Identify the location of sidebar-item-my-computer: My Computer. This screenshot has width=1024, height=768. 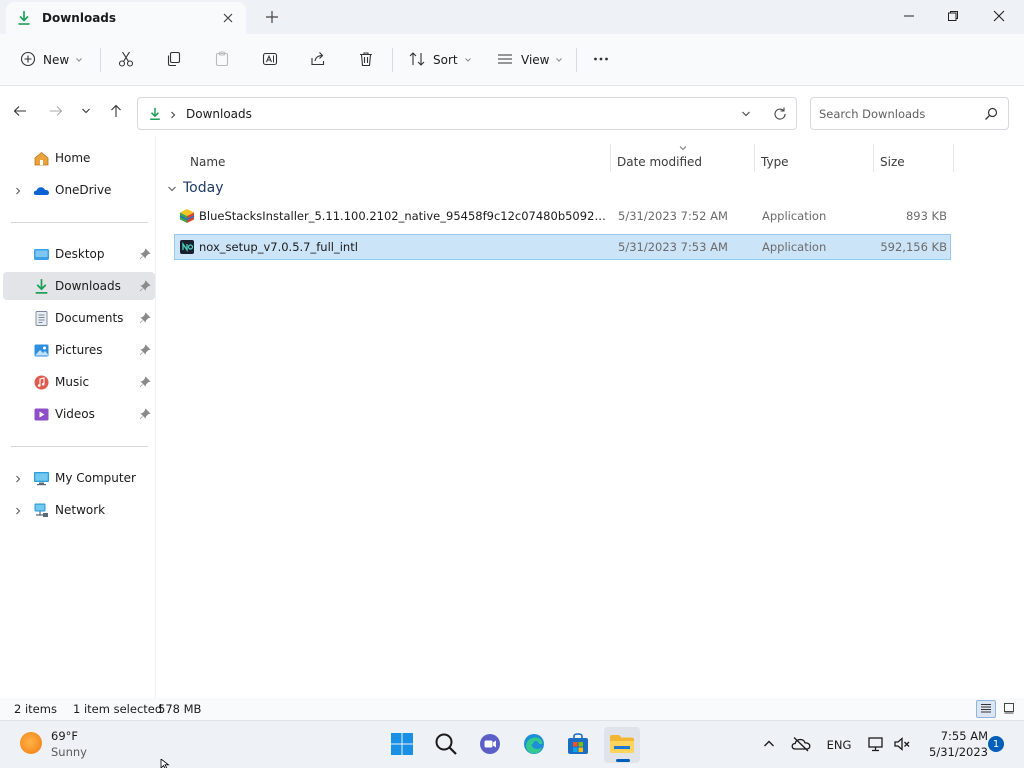
(79, 478).